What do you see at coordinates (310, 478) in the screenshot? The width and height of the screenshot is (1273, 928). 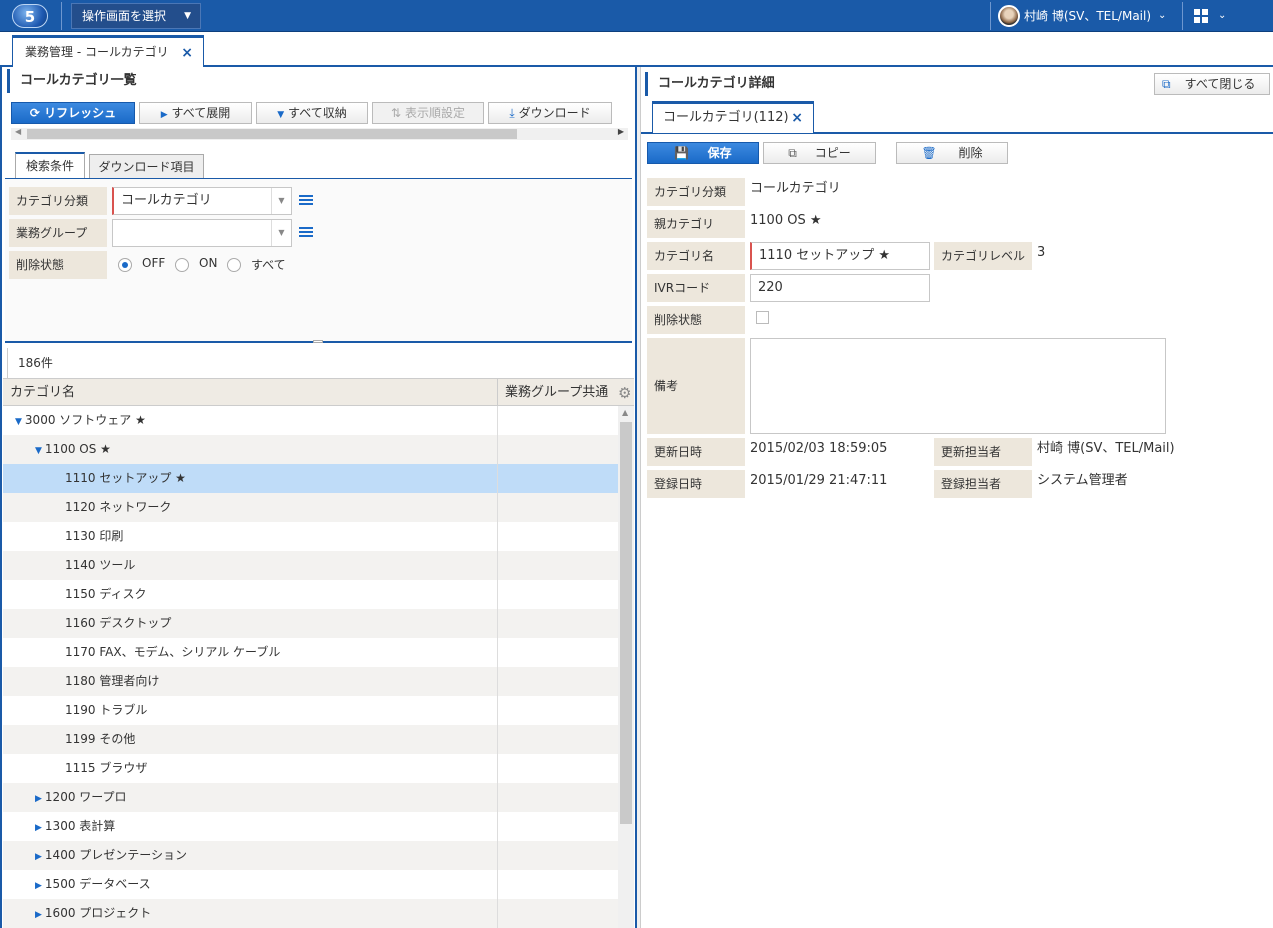 I see `table-row: 1110 セットアップ ★` at bounding box center [310, 478].